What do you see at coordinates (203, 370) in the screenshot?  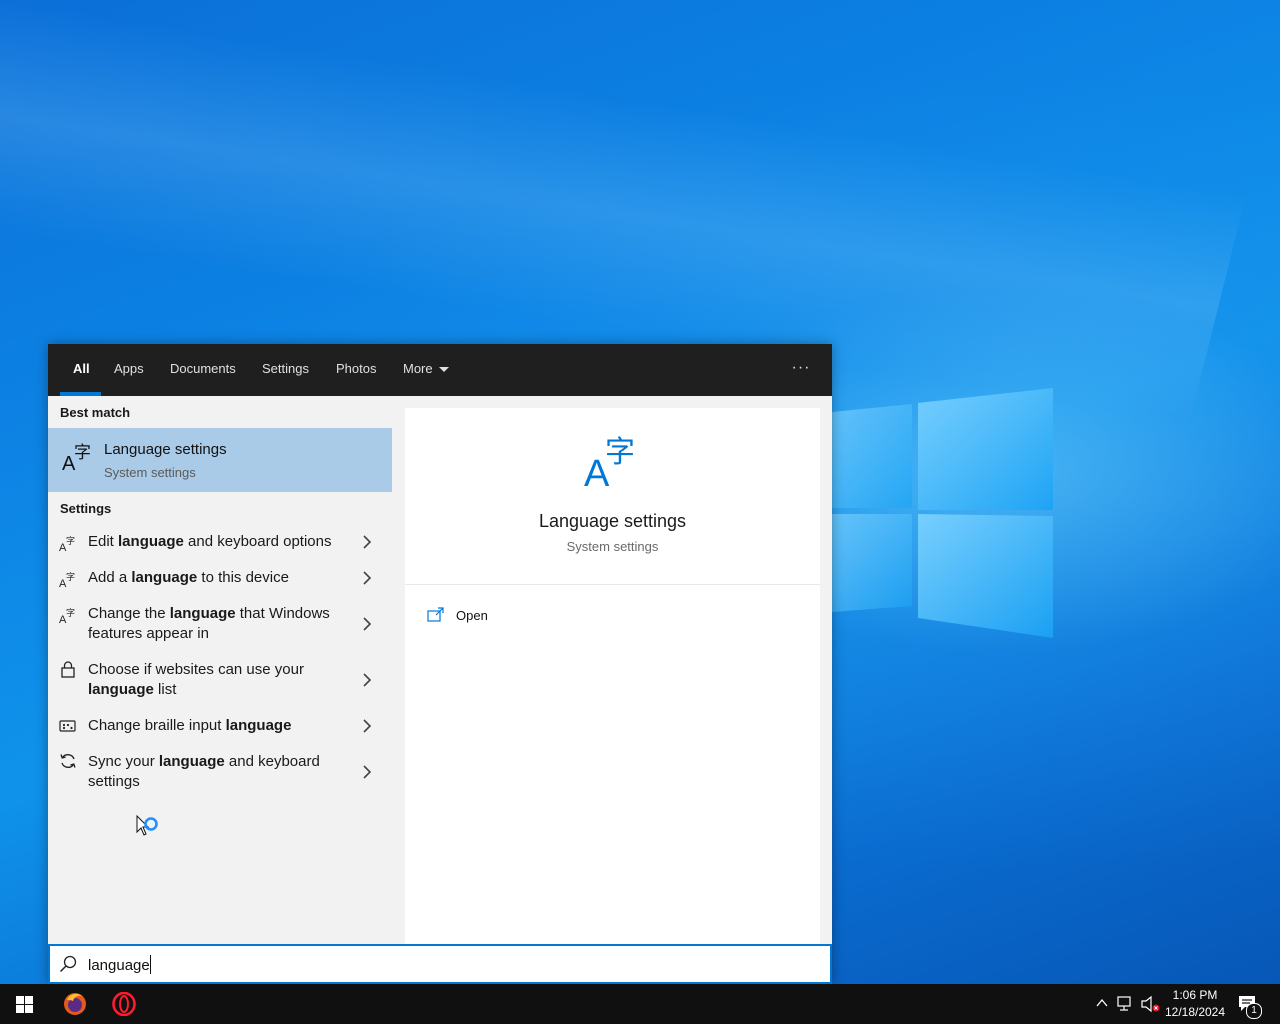 I see `tab-documents: Documents` at bounding box center [203, 370].